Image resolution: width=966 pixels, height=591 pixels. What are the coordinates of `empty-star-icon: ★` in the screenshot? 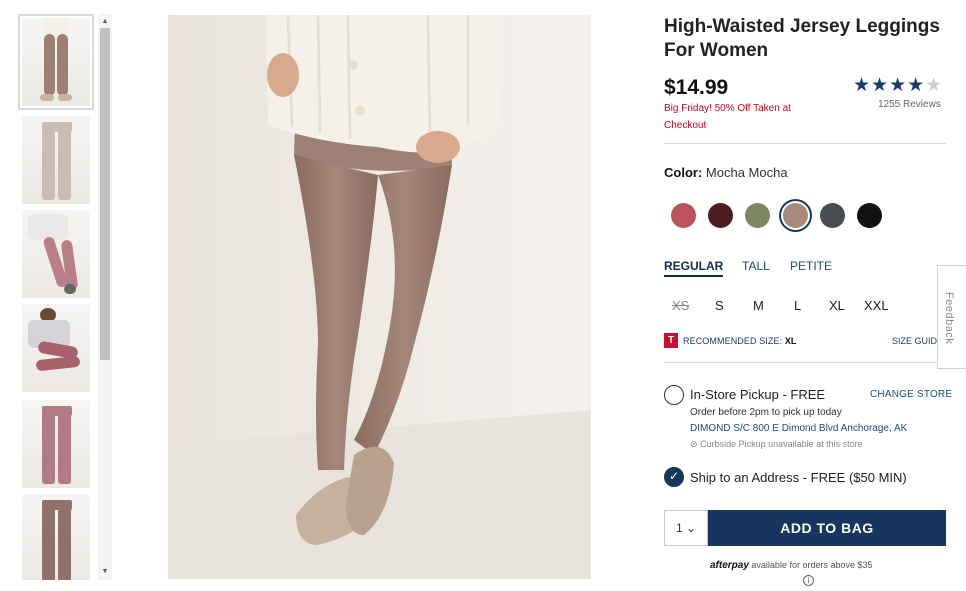 It's located at (934, 85).